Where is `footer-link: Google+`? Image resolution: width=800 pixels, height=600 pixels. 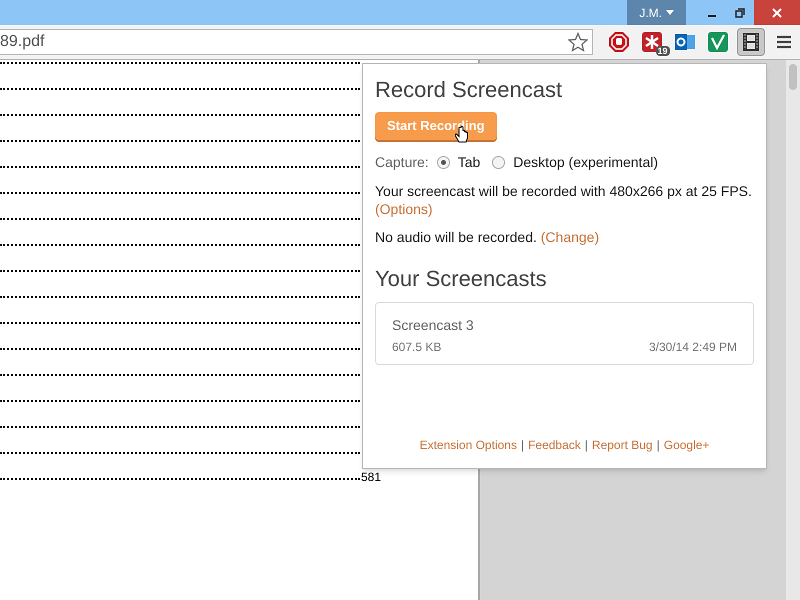
footer-link: Google+ is located at coordinates (687, 445).